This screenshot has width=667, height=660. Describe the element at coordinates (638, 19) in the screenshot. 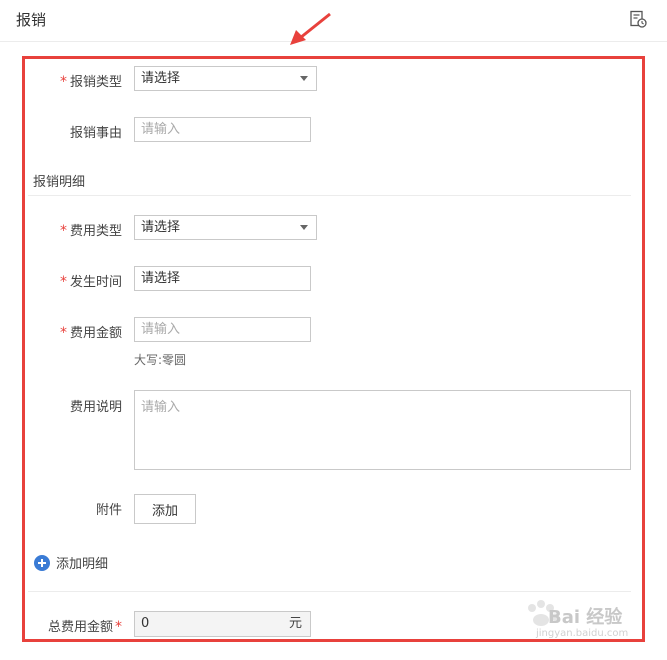

I see `history-icon` at that location.